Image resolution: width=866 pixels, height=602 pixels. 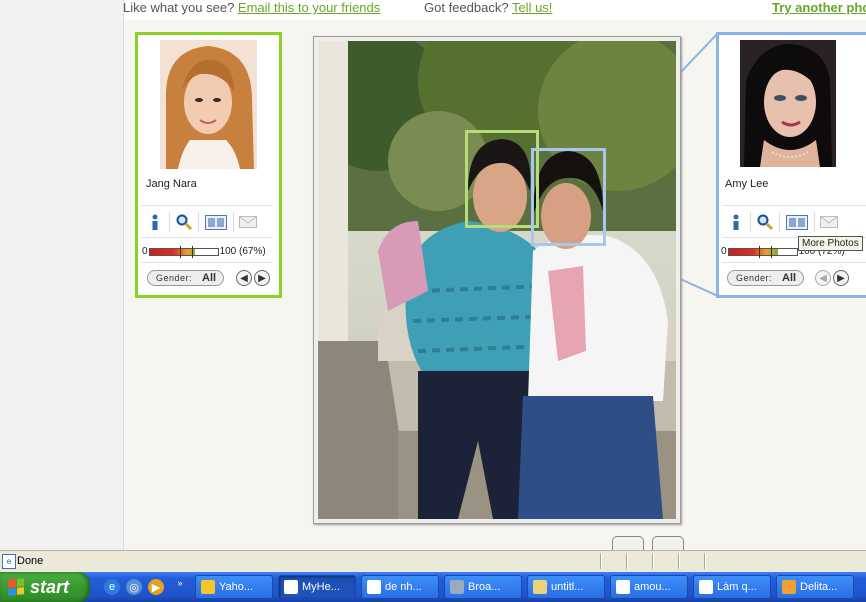 I want to click on page-done-icon: e, so click(x=9, y=561).